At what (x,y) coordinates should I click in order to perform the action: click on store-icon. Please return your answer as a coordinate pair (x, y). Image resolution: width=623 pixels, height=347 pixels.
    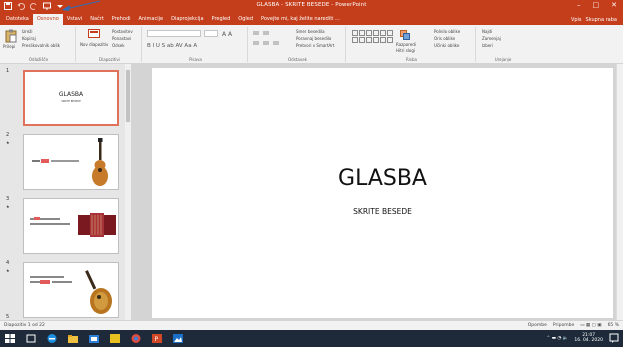
    Looking at the image, I should click on (94, 338).